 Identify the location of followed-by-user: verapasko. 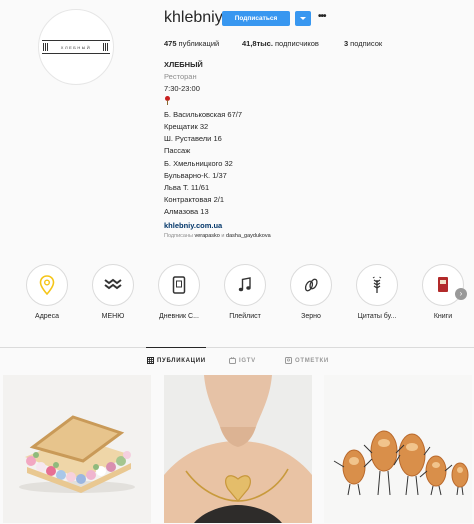
(206, 236).